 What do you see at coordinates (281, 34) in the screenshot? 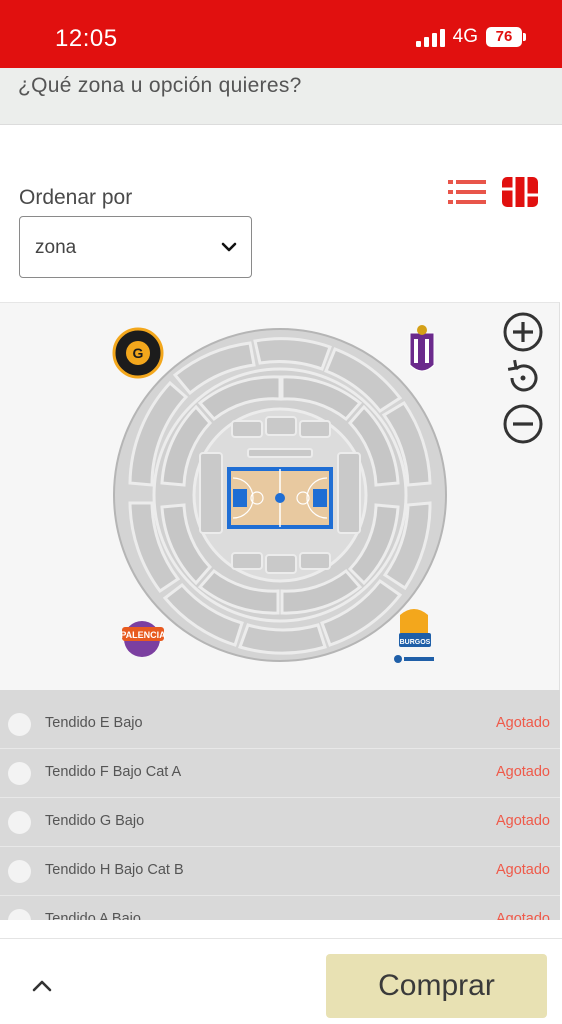
I see `status-bar: 12:05 4G 76` at bounding box center [281, 34].